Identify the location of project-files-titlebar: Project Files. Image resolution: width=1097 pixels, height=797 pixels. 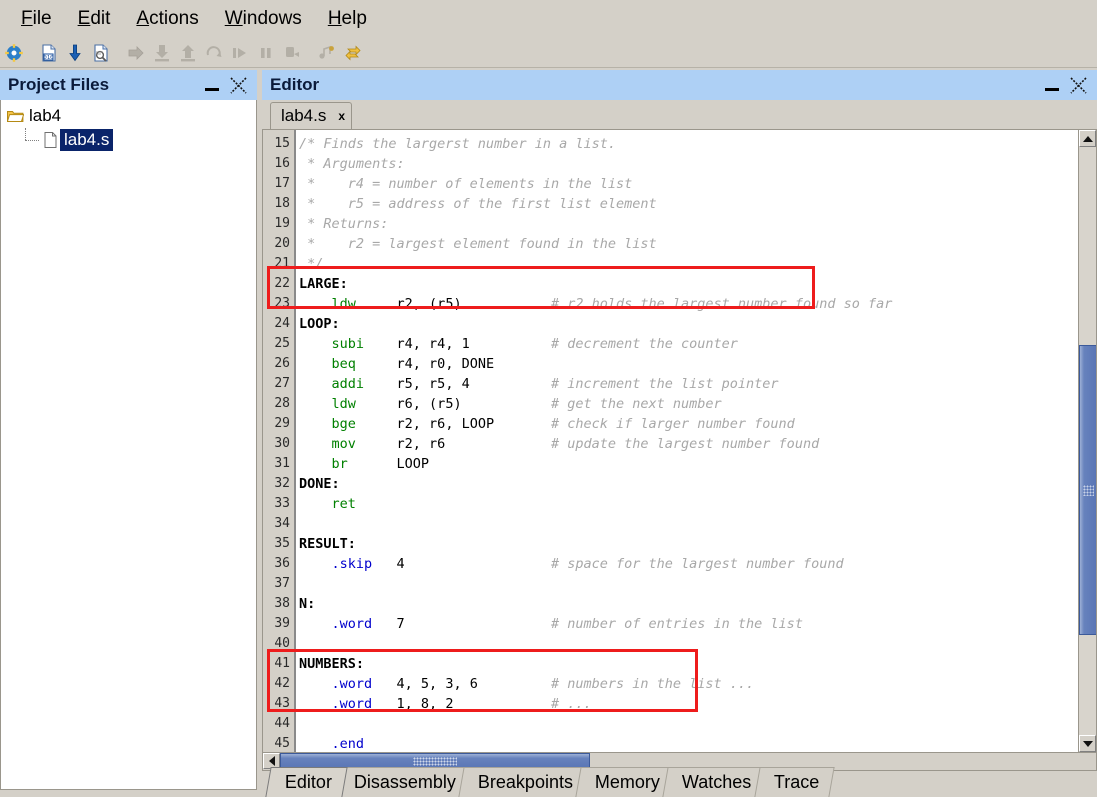
(128, 85).